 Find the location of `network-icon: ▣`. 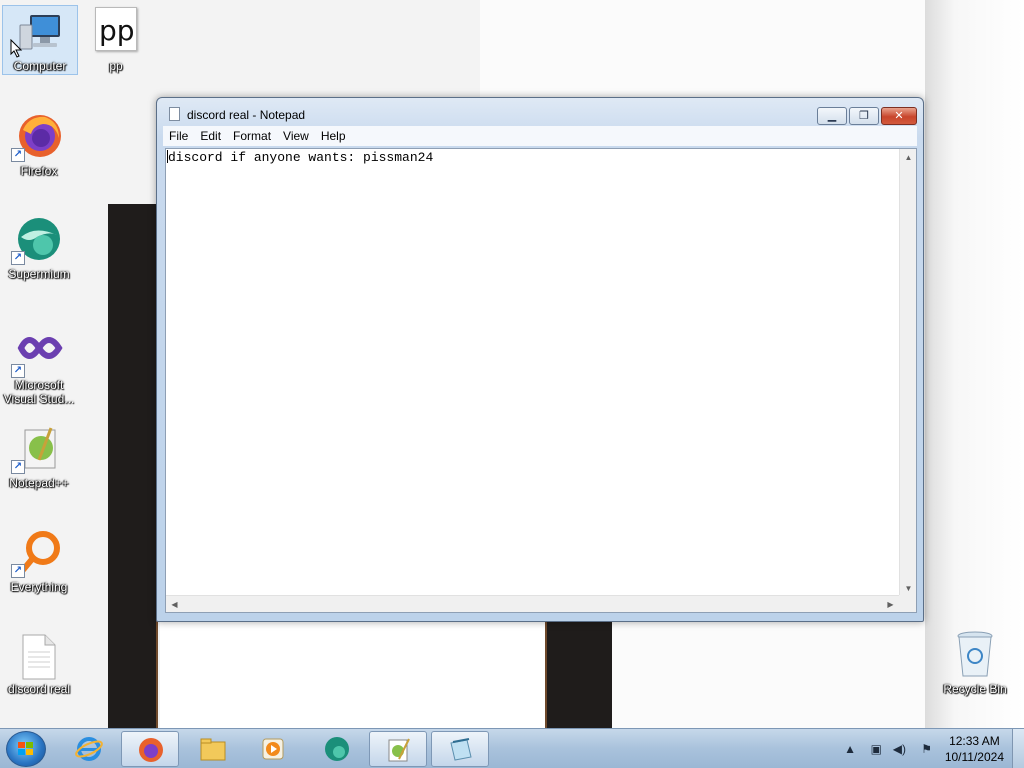

network-icon: ▣ is located at coordinates (876, 749).